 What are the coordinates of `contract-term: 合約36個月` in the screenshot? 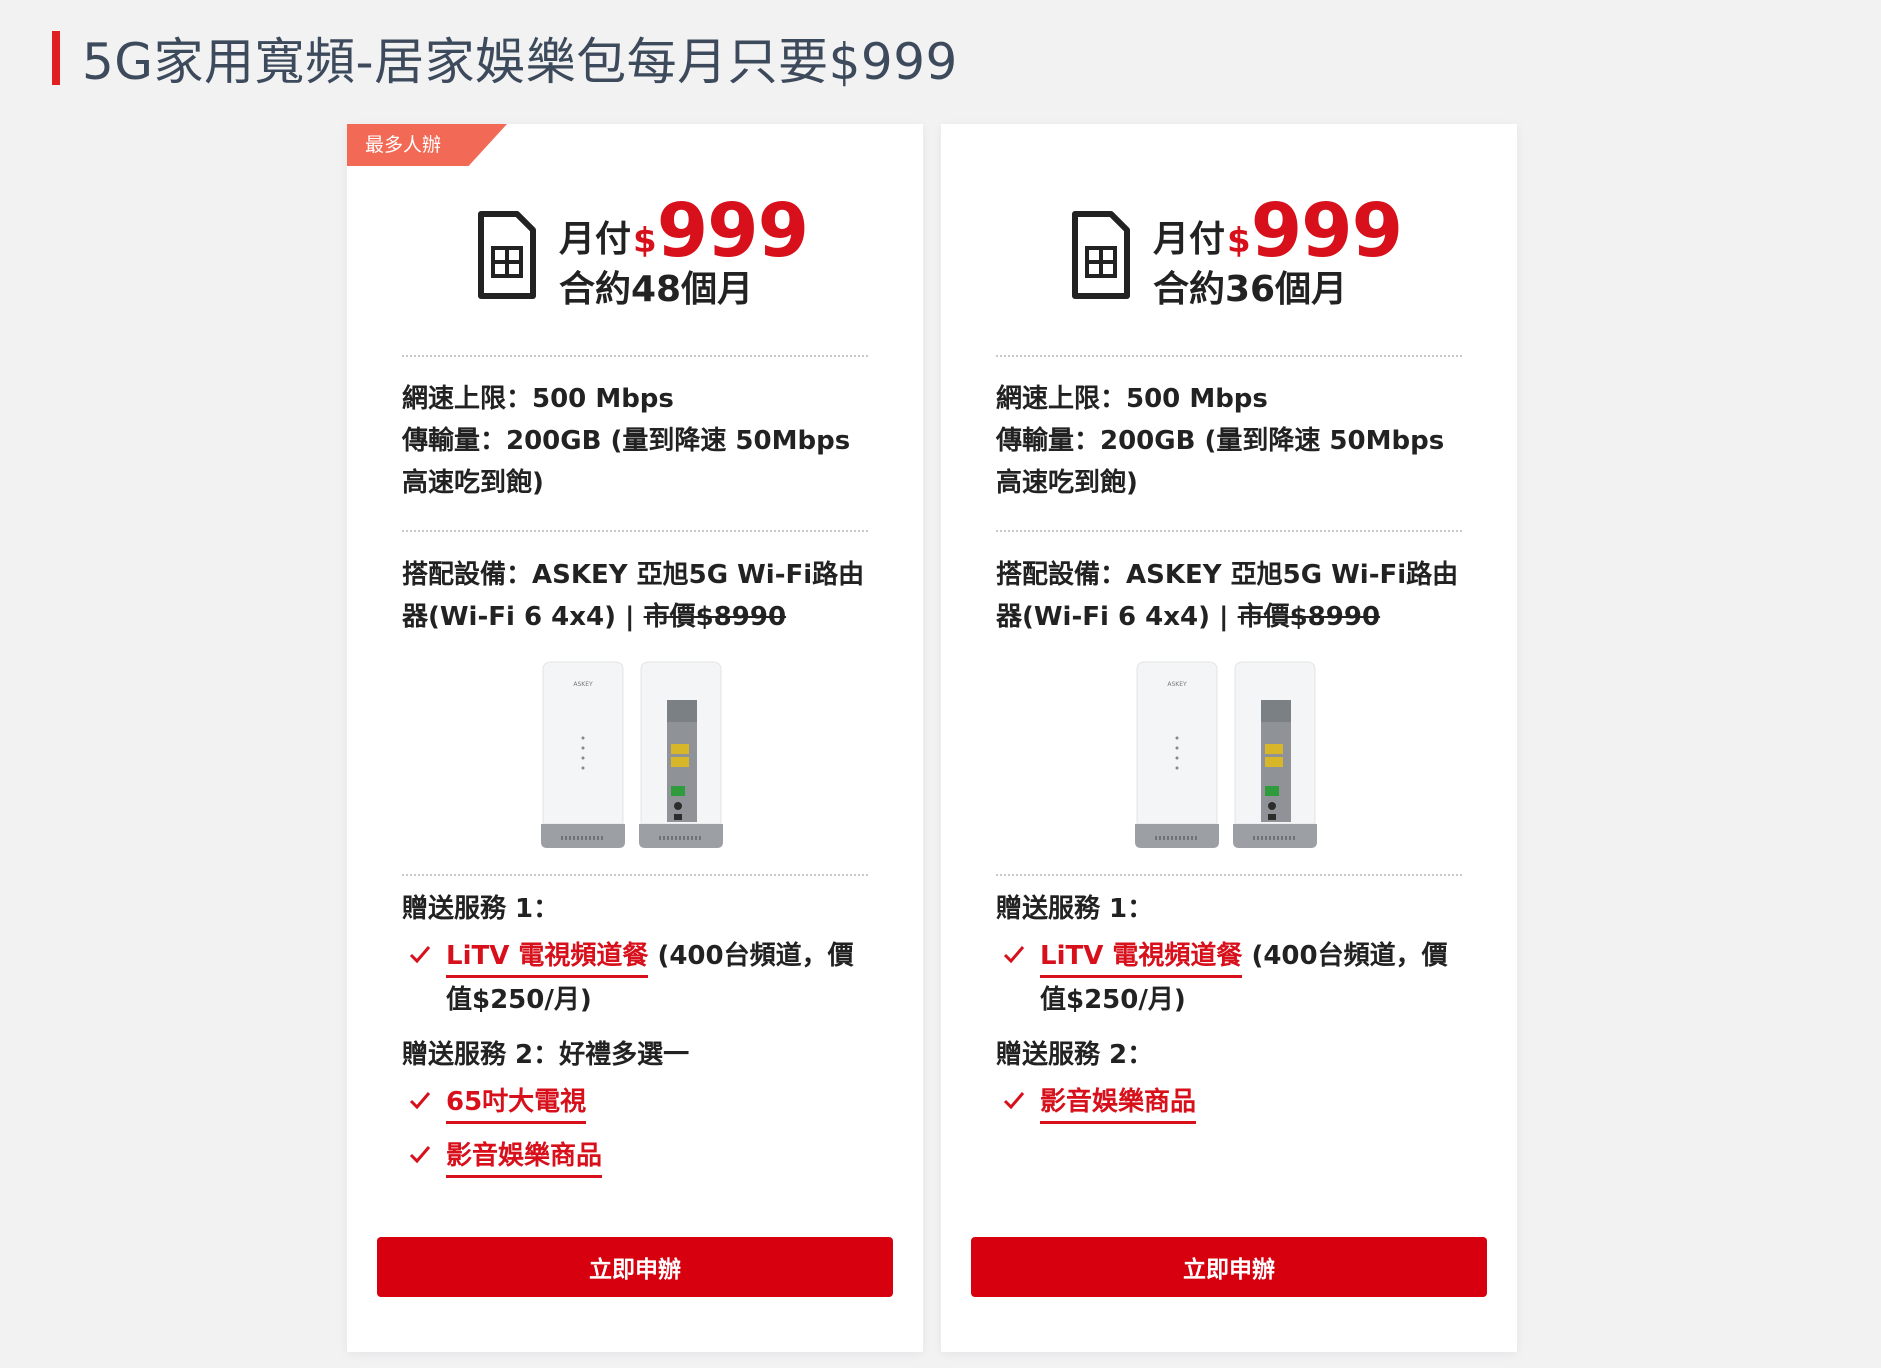 It's located at (1250, 289).